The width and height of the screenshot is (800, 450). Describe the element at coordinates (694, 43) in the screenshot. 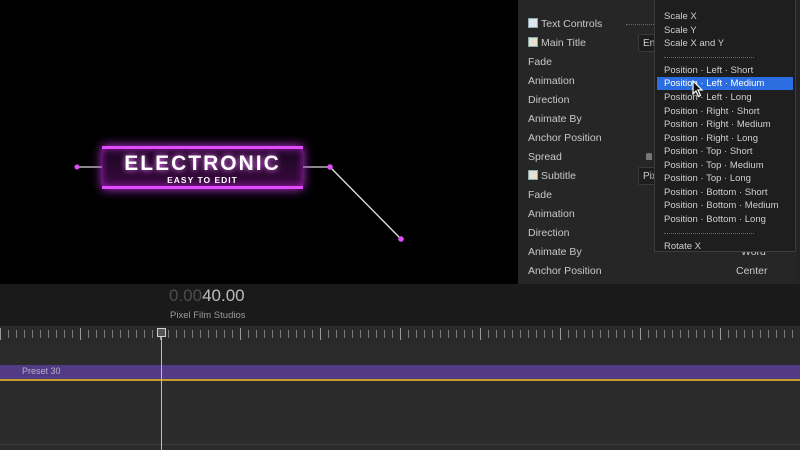

I see `menu-item-scale-x-and-y: Scale X and Y` at that location.